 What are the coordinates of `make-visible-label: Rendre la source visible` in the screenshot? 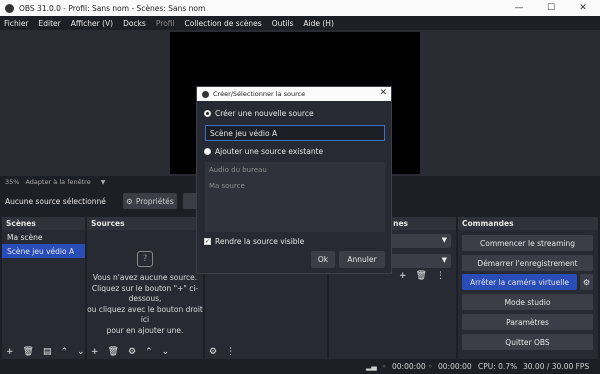 It's located at (260, 241).